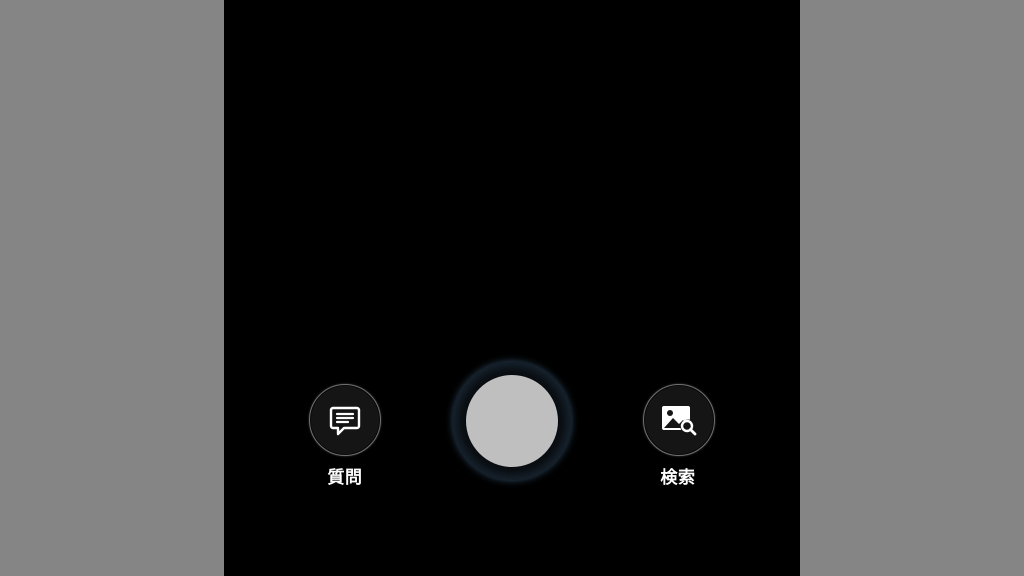 This screenshot has height=576, width=1024. I want to click on image-search-button, so click(679, 420).